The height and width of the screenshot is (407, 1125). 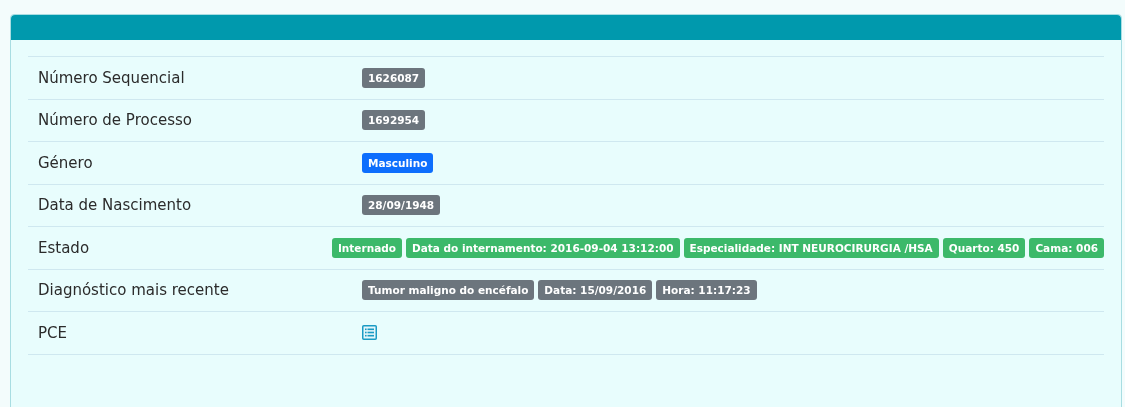 I want to click on value-tag: Internado, so click(x=366, y=247).